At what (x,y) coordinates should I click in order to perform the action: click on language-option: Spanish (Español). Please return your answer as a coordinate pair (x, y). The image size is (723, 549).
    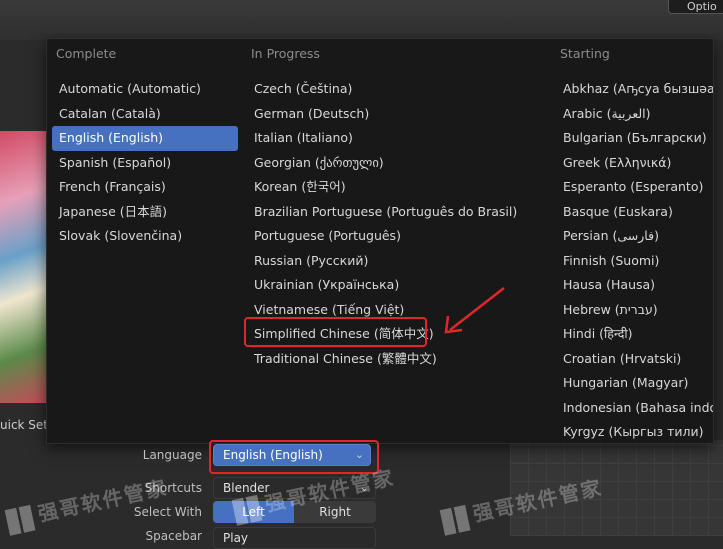
    Looking at the image, I should click on (145, 163).